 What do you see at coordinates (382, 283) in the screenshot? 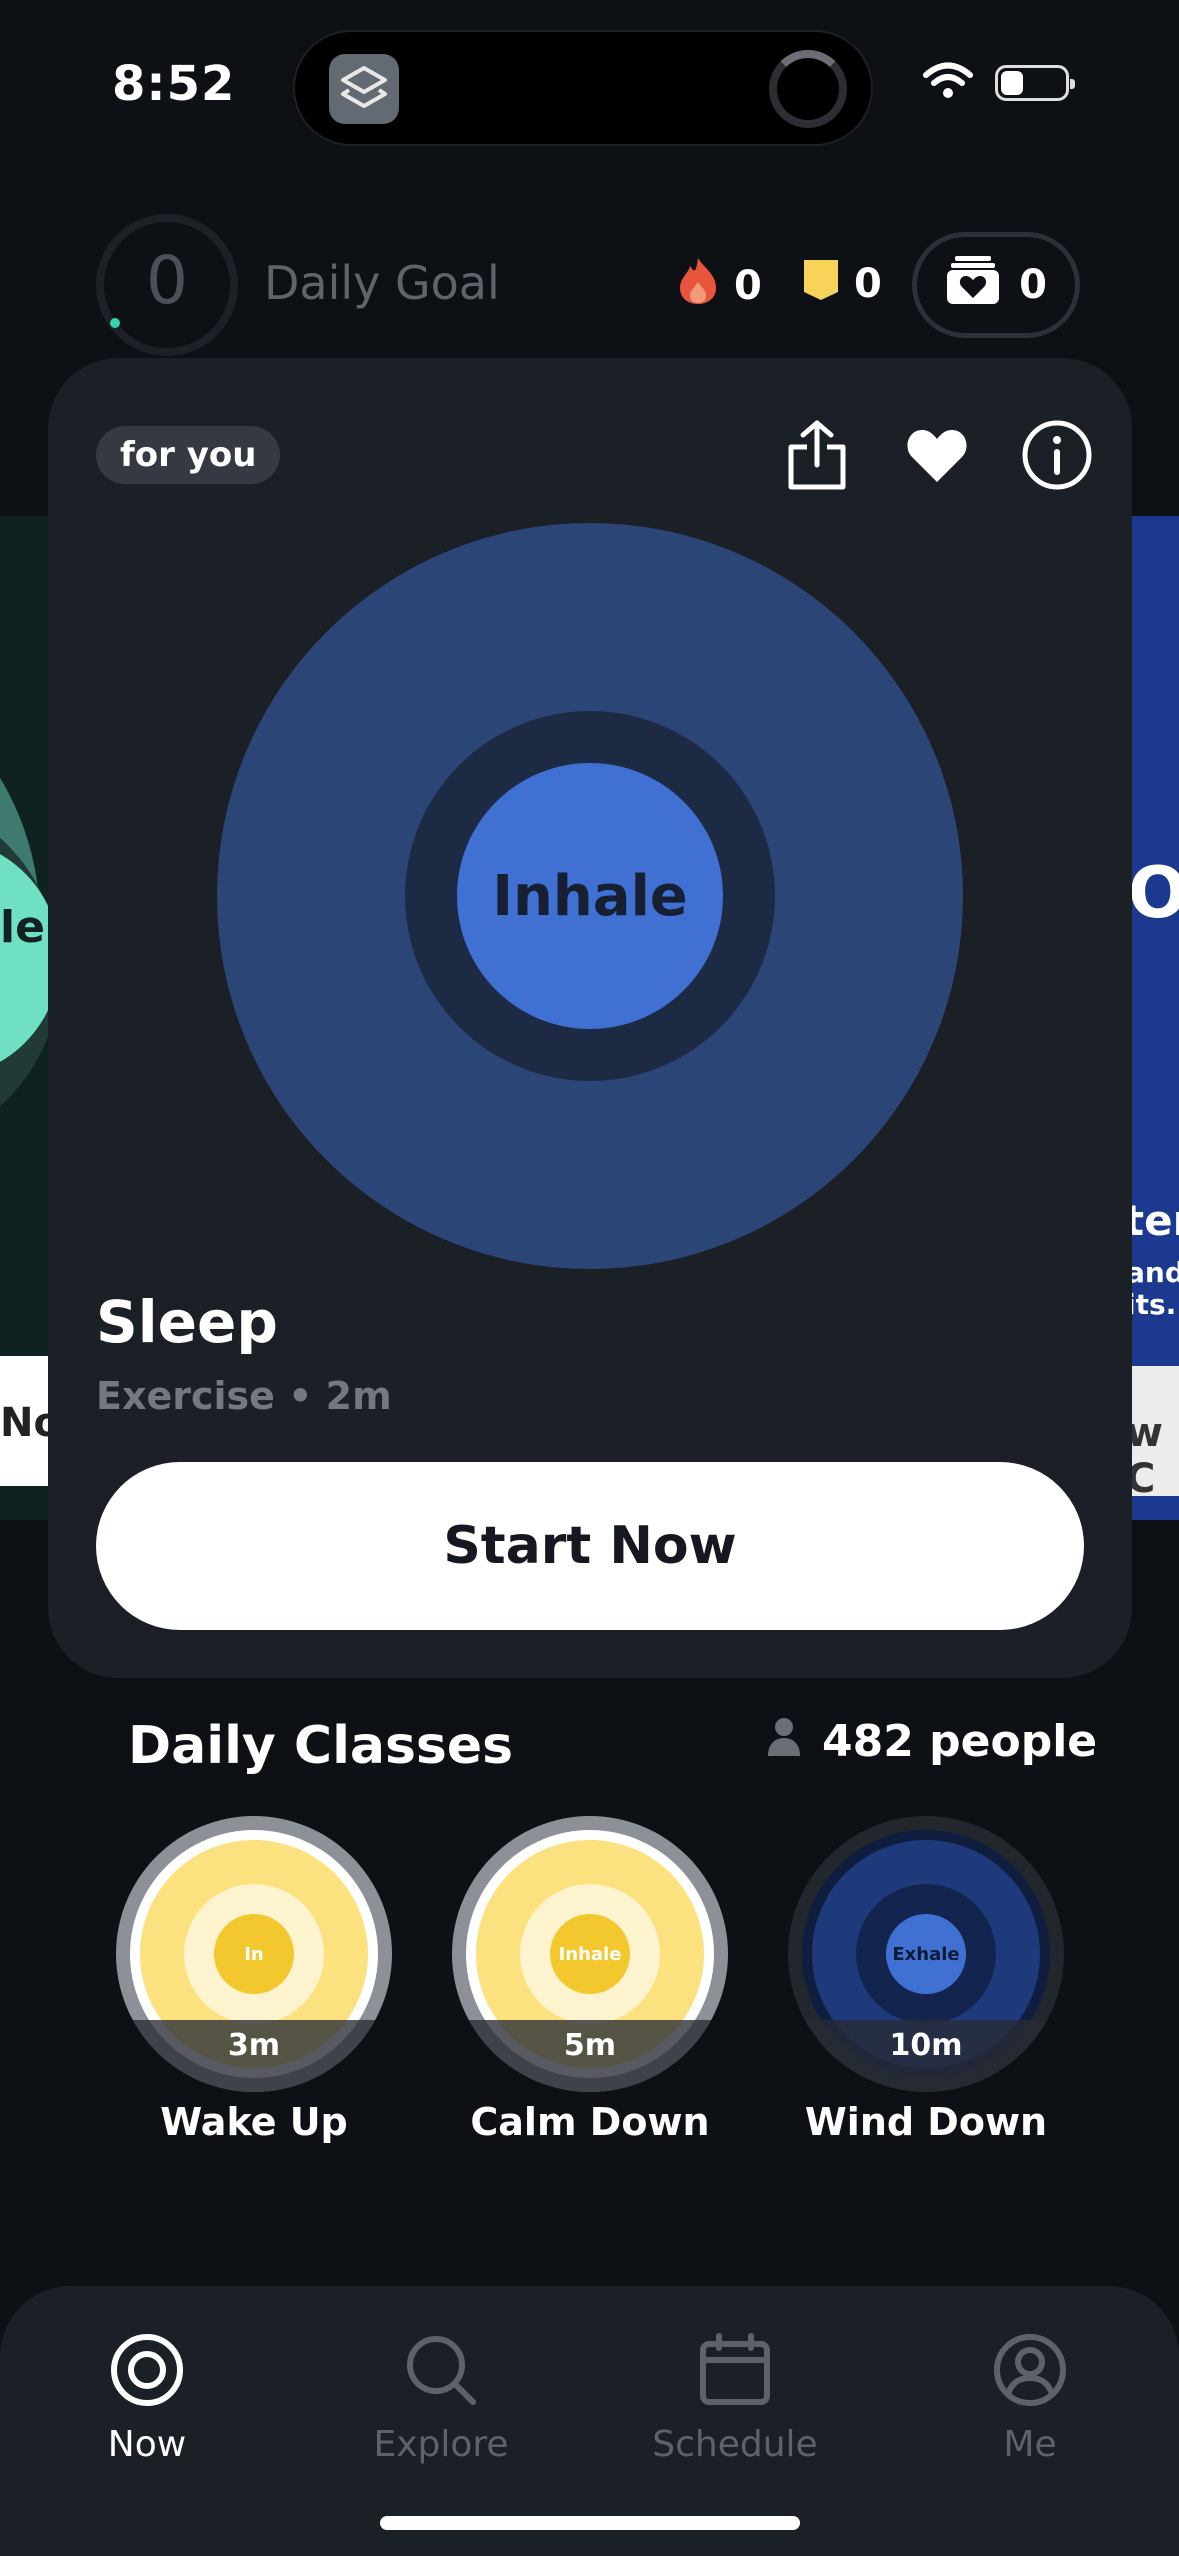
I see `daily-goal-label: Daily Goal` at bounding box center [382, 283].